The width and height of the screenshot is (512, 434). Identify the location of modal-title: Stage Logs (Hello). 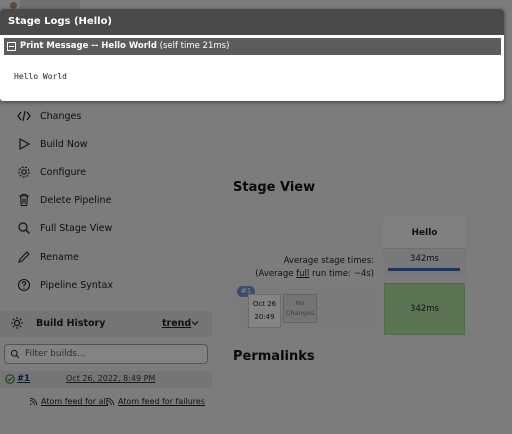
(60, 21).